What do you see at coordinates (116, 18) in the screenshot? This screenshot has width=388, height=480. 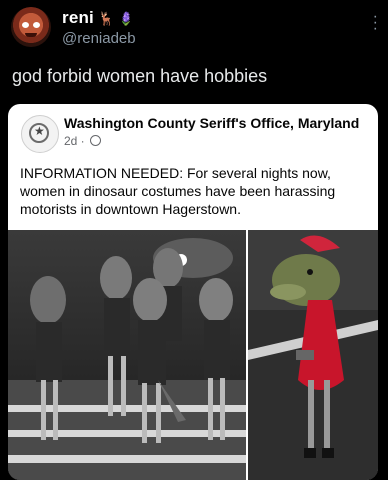 I see `name-emoji: 🦌 🪻` at bounding box center [116, 18].